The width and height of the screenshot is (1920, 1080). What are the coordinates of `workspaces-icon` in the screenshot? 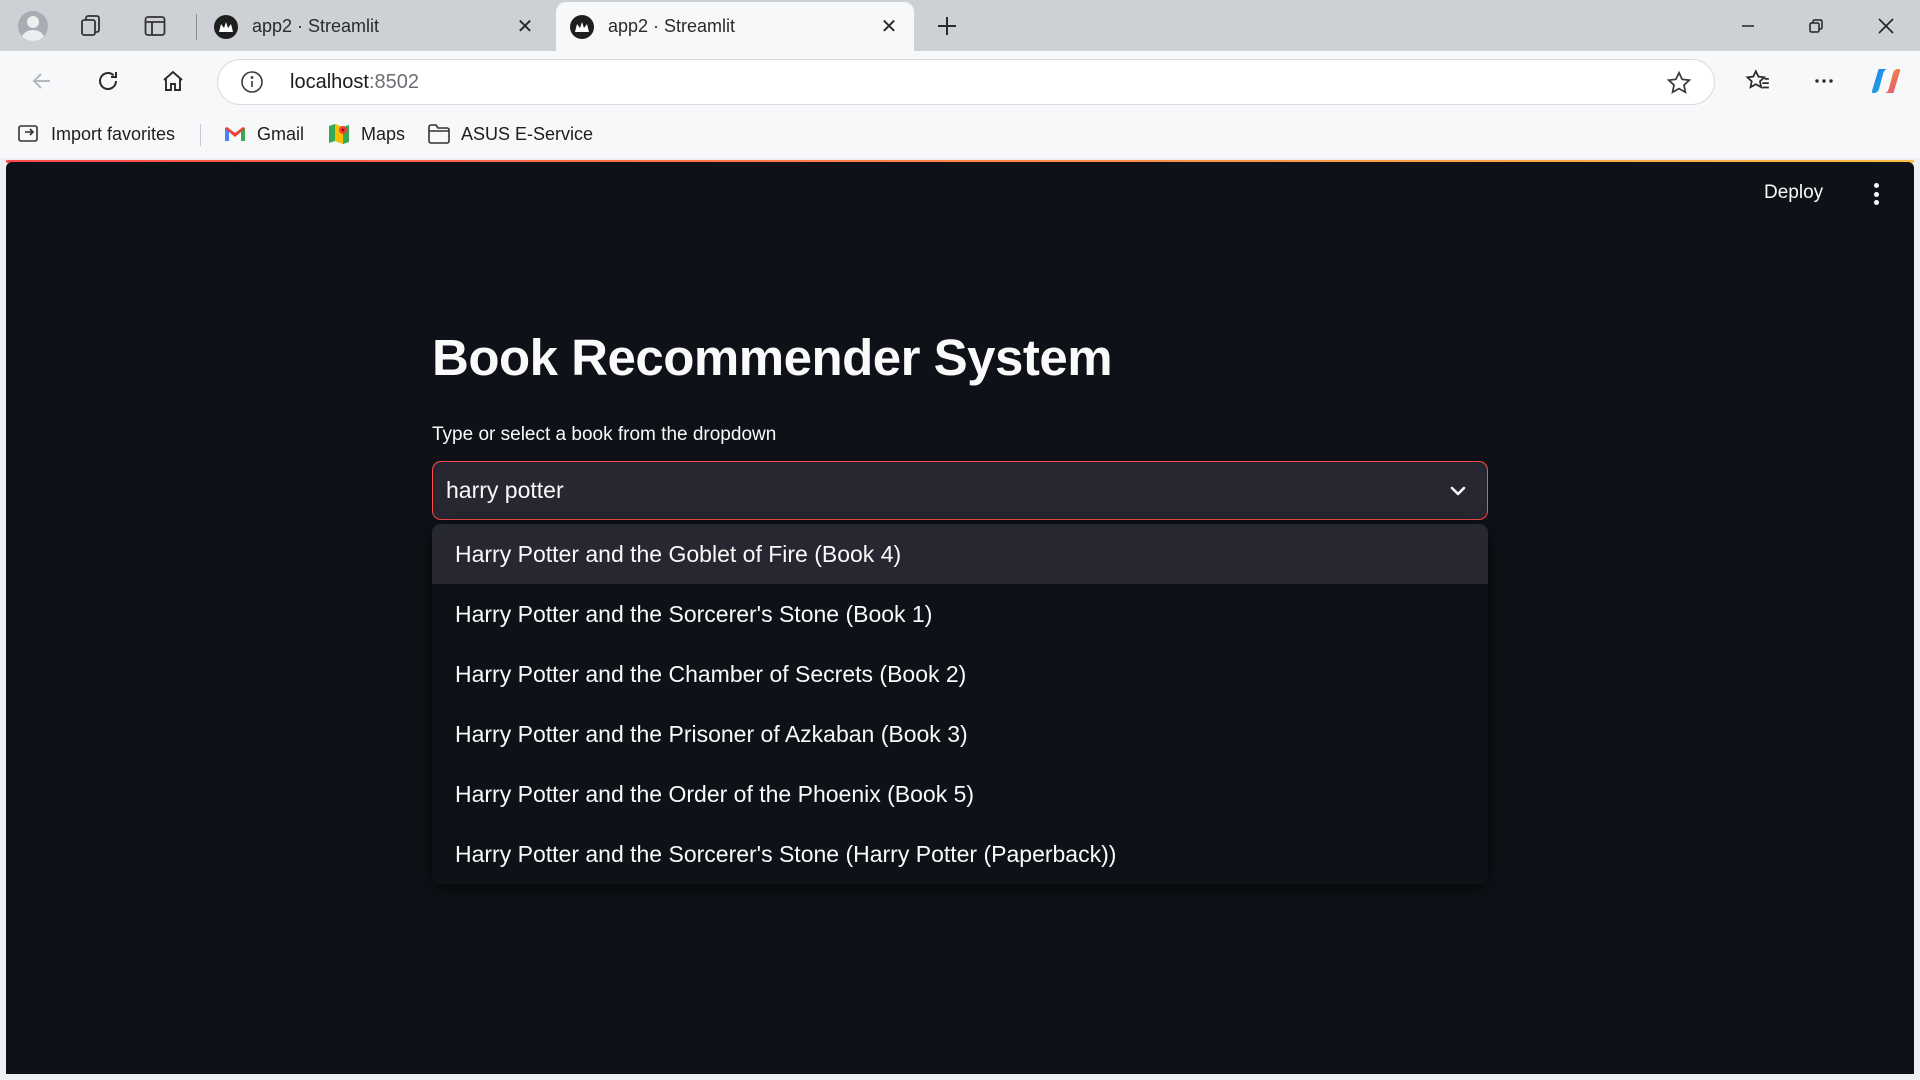 It's located at (92, 26).